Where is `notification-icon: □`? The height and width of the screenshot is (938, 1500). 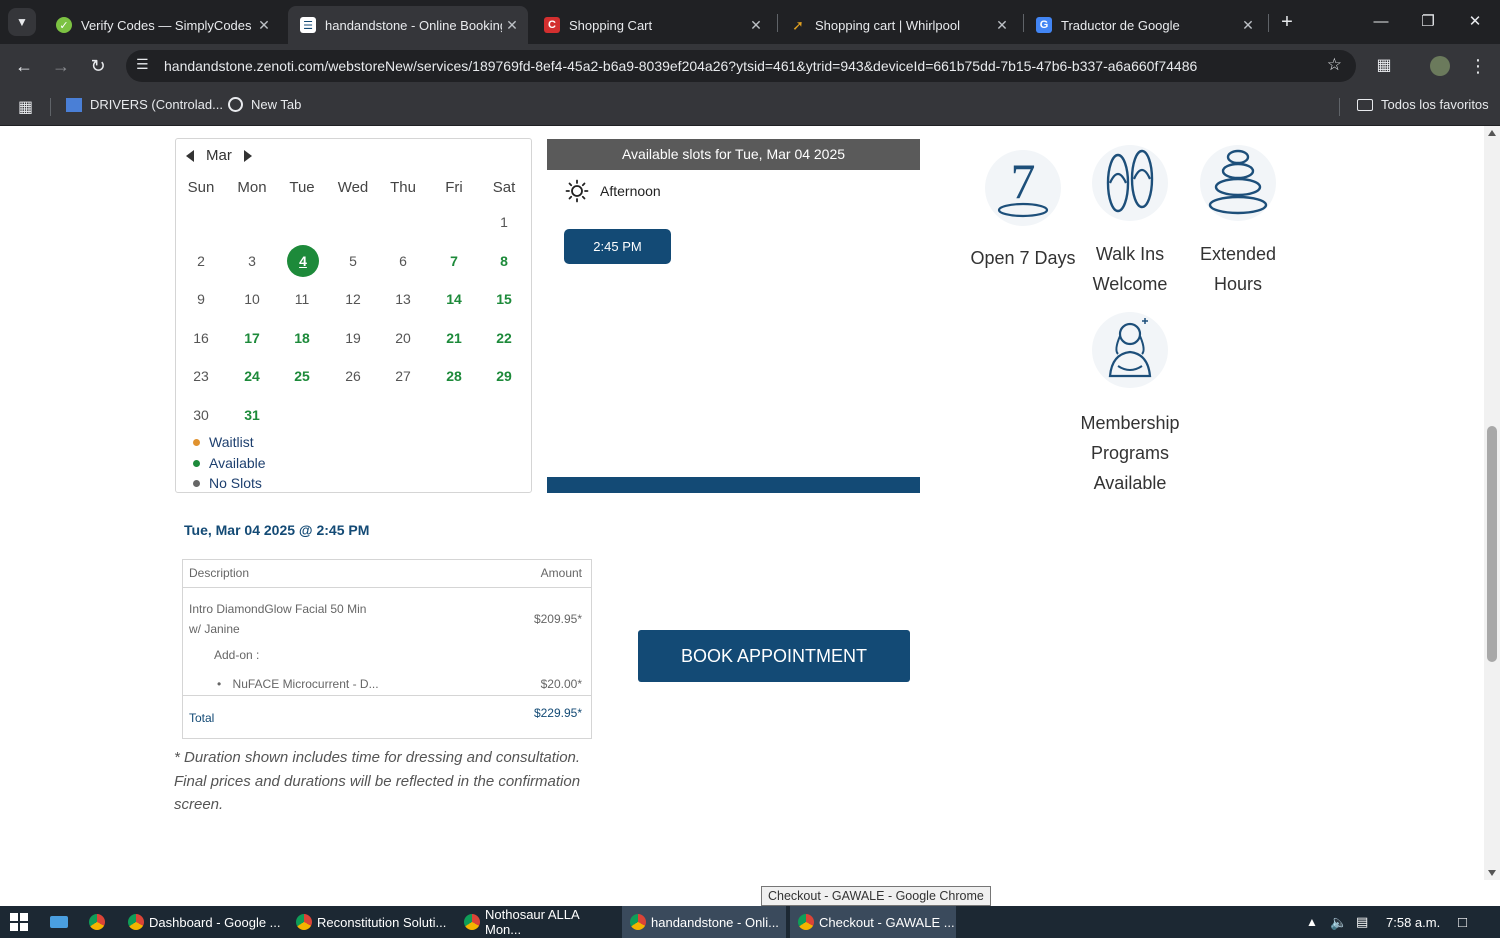 notification-icon: □ is located at coordinates (1462, 922).